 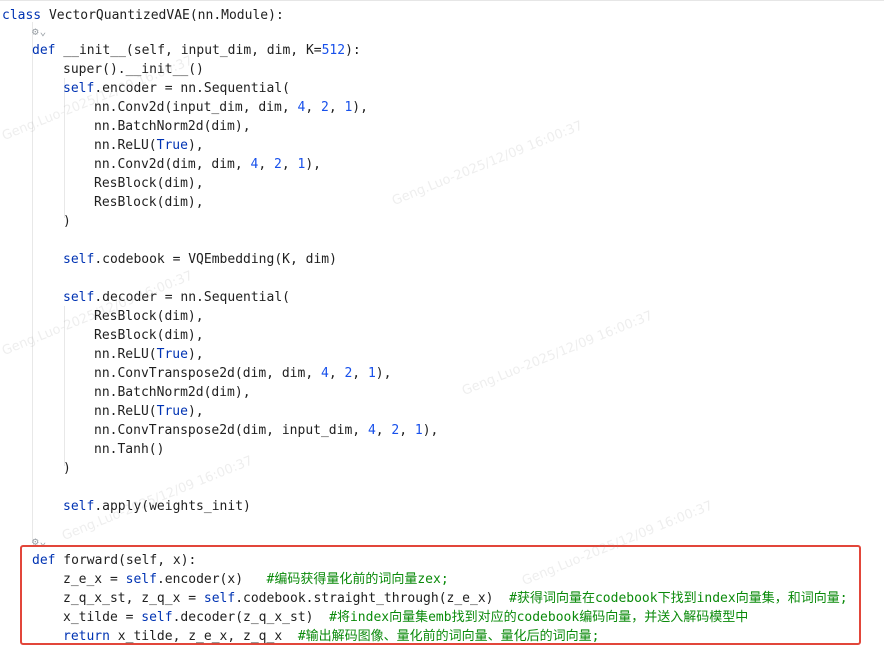 I want to click on code-line: self.decoder = nn.Sequential(, so click(x=176, y=297).